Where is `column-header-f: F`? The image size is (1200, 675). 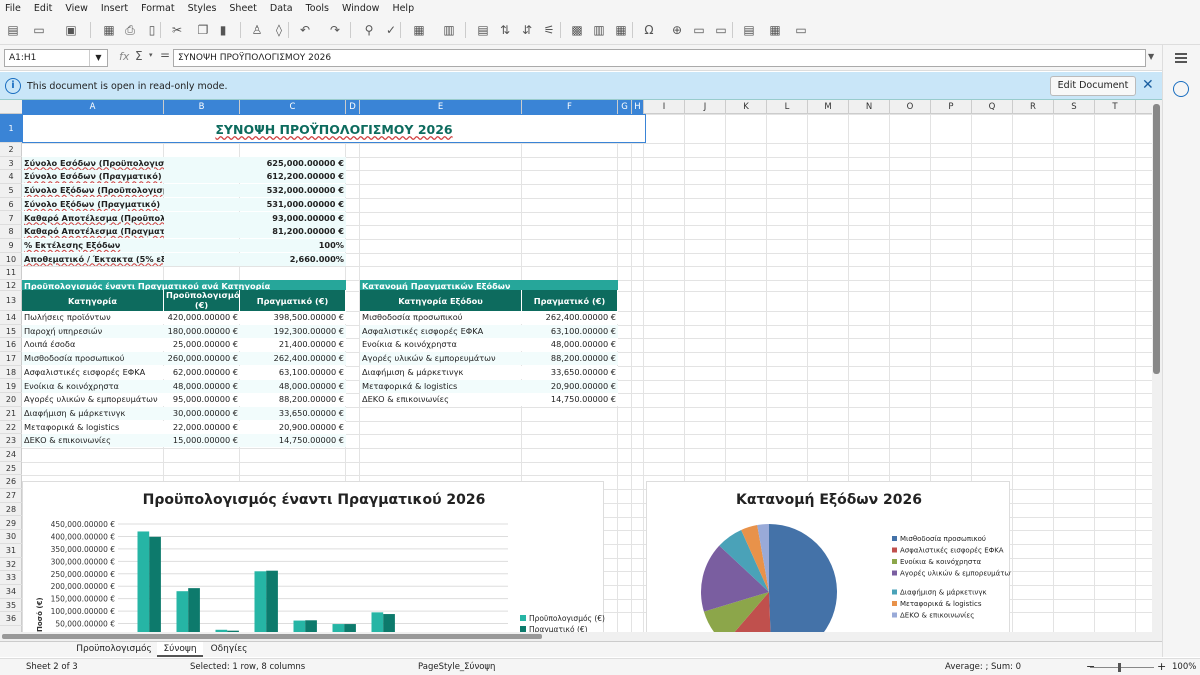
column-header-f: F is located at coordinates (570, 107).